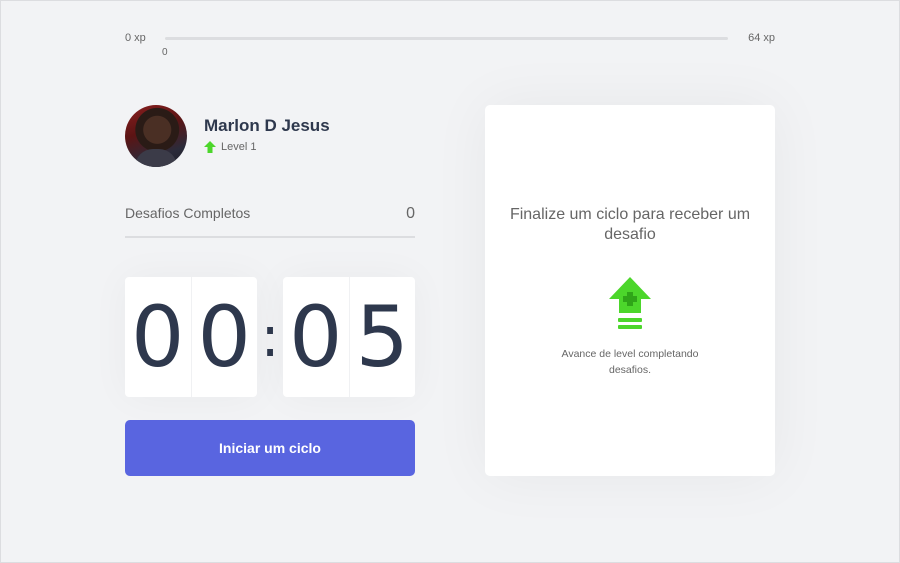 This screenshot has height=563, width=900. I want to click on completed-challenges-label: Desafios Completos, so click(188, 213).